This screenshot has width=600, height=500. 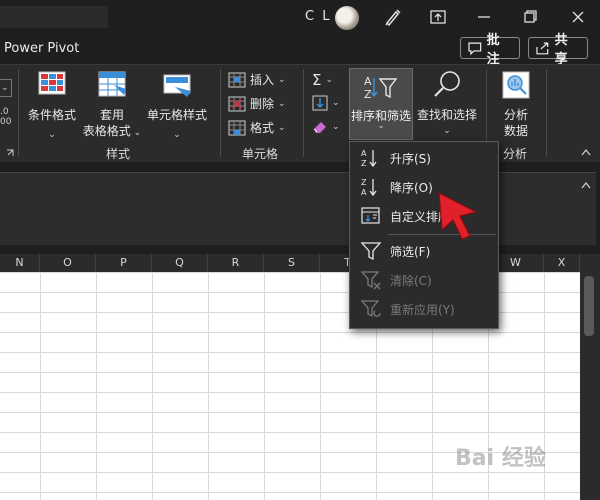 What do you see at coordinates (561, 50) in the screenshot?
I see `share-label: 共享` at bounding box center [561, 50].